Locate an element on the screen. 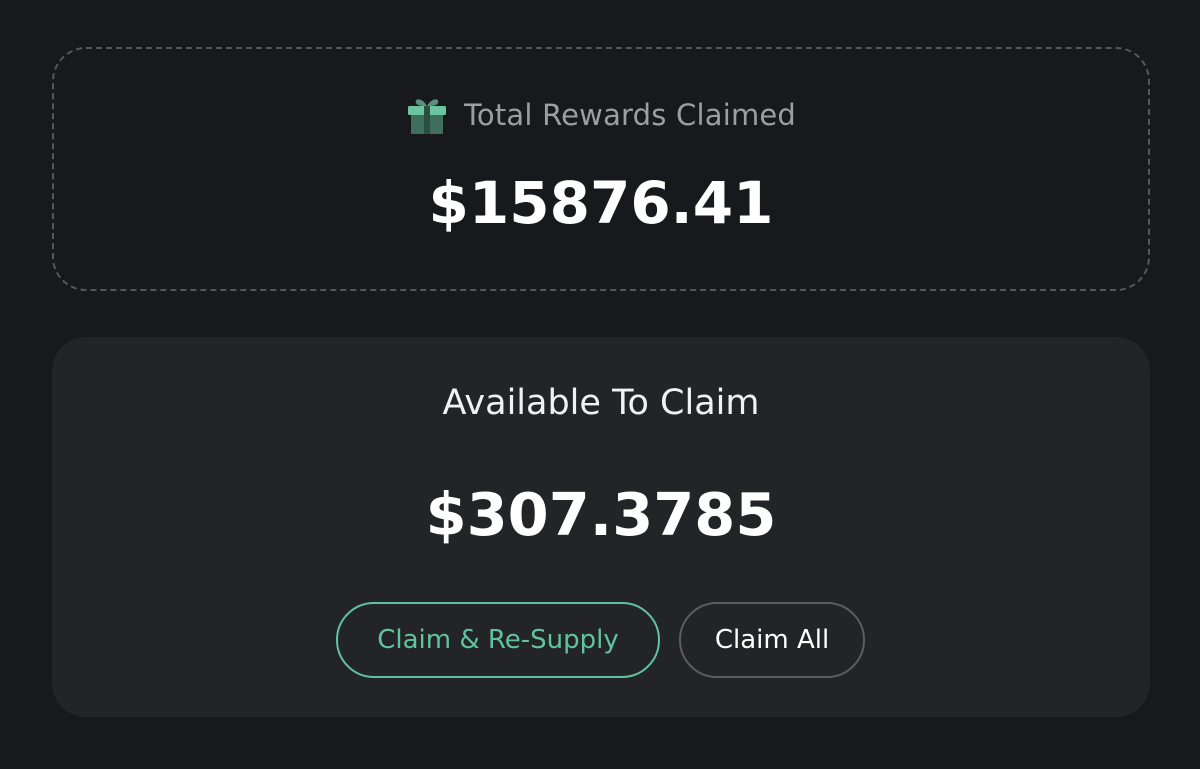 The height and width of the screenshot is (769, 1200). gift-icon is located at coordinates (426, 116).